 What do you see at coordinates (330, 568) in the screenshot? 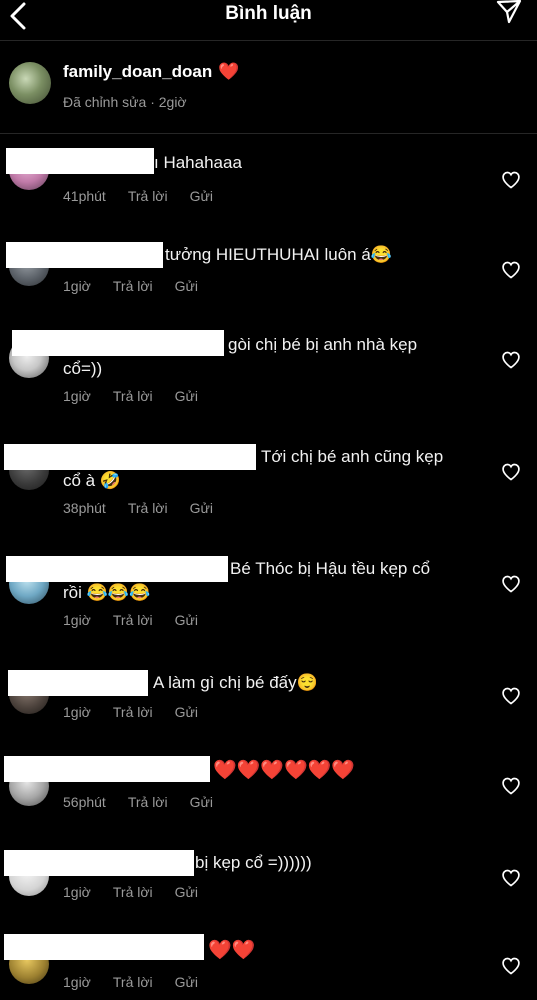
I see `comment-text: Bé Thóc bị Hậu tều kẹp cổ` at bounding box center [330, 568].